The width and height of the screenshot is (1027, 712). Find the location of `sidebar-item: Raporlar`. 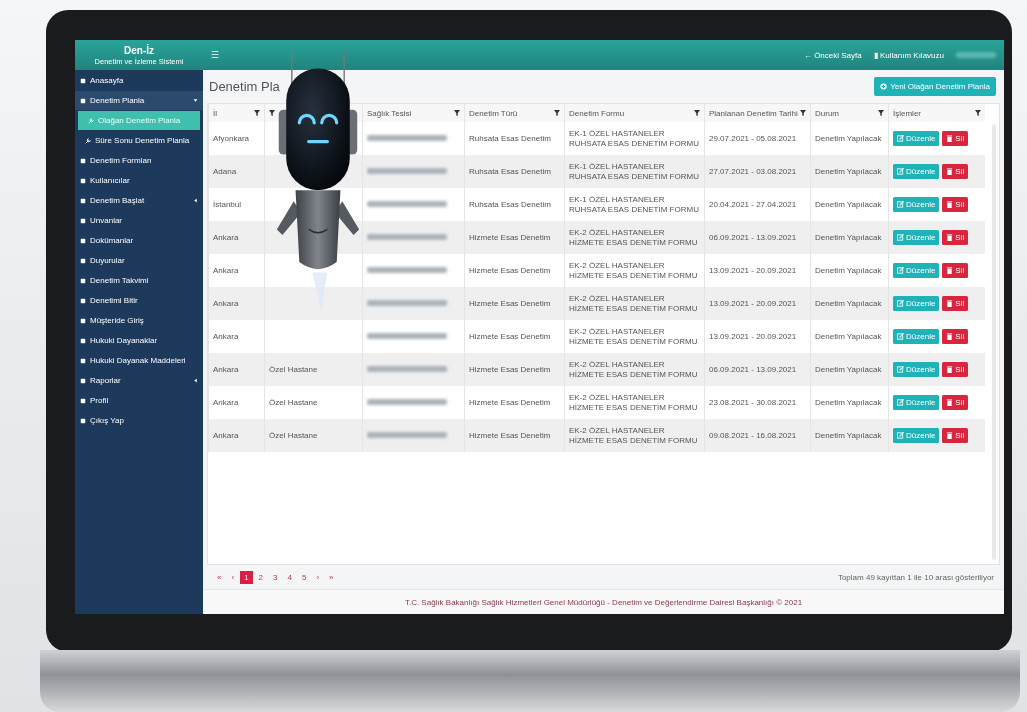

sidebar-item: Raporlar is located at coordinates (139, 380).